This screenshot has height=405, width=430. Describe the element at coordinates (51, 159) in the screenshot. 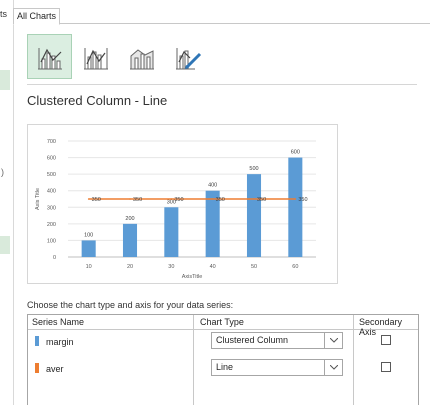

I see `y-tick-label: 600` at that location.